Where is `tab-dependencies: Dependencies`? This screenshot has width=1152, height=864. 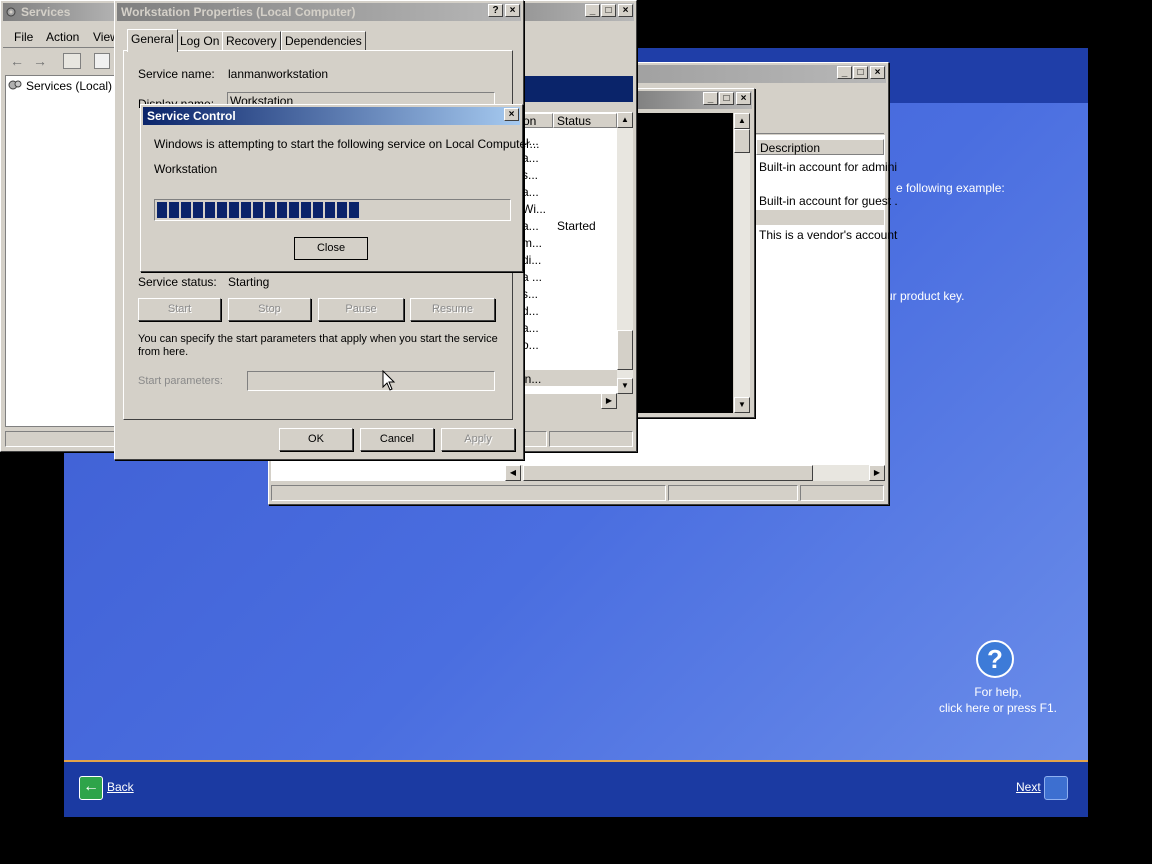
tab-dependencies: Dependencies is located at coordinates (323, 41).